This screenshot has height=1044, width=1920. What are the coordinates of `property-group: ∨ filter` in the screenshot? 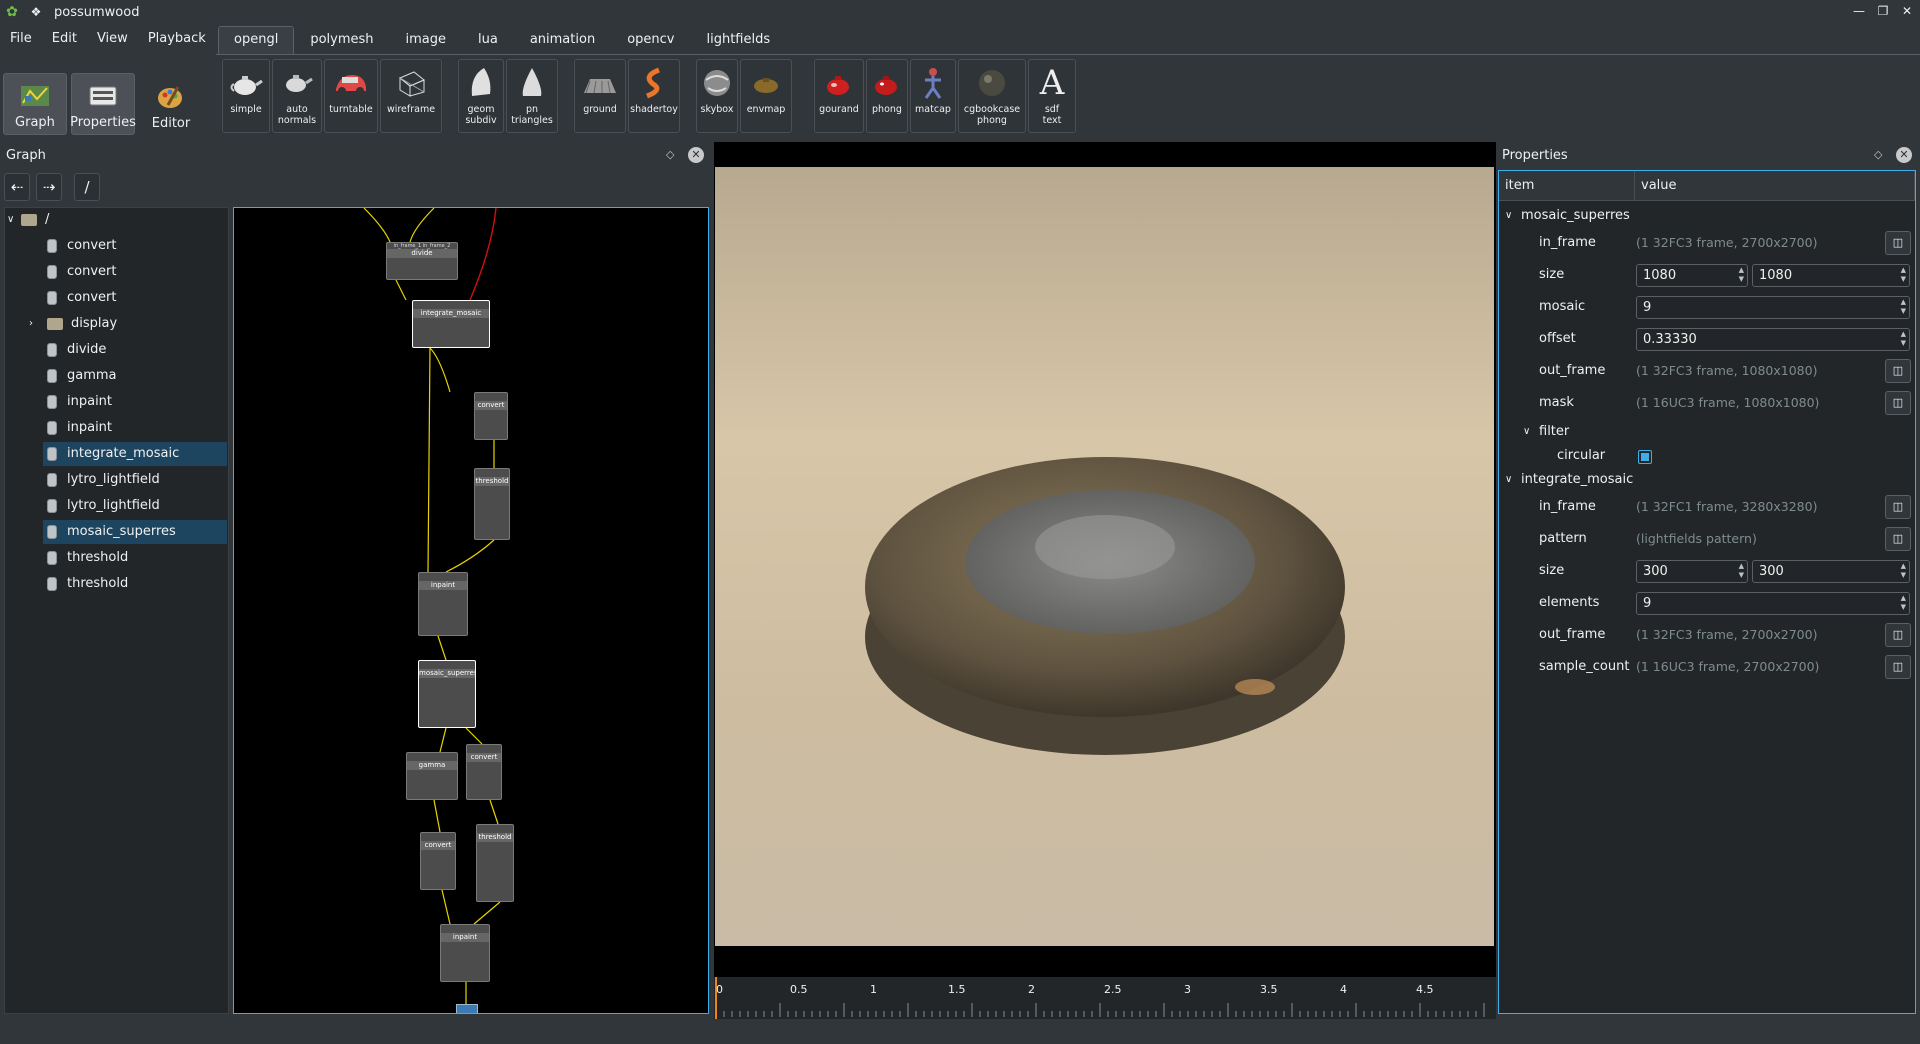 It's located at (1707, 432).